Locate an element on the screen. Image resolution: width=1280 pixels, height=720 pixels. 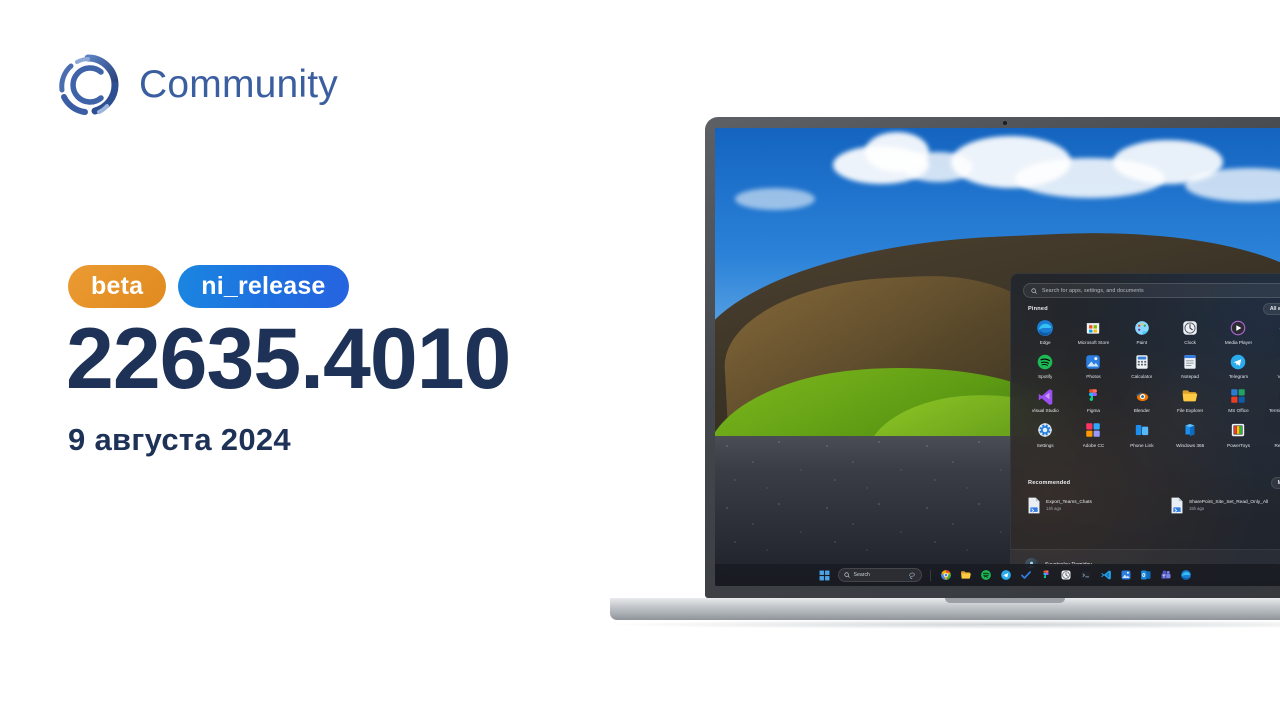
media-player-icon is located at coordinates (1238, 327).